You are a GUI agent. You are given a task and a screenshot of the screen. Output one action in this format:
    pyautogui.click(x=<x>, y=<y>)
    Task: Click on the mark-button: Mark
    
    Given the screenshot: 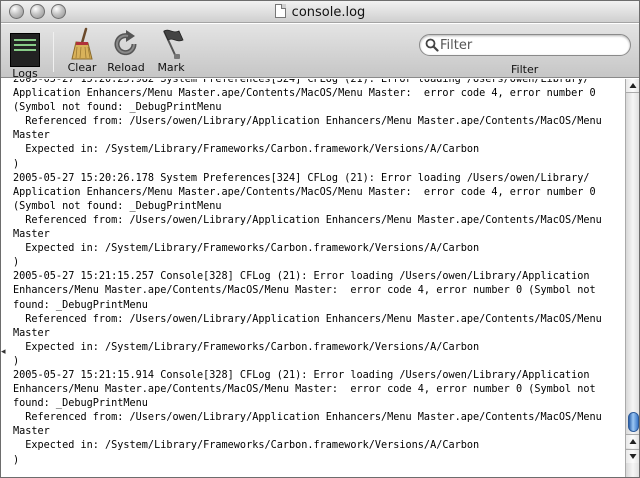 What is the action you would take?
    pyautogui.click(x=171, y=50)
    